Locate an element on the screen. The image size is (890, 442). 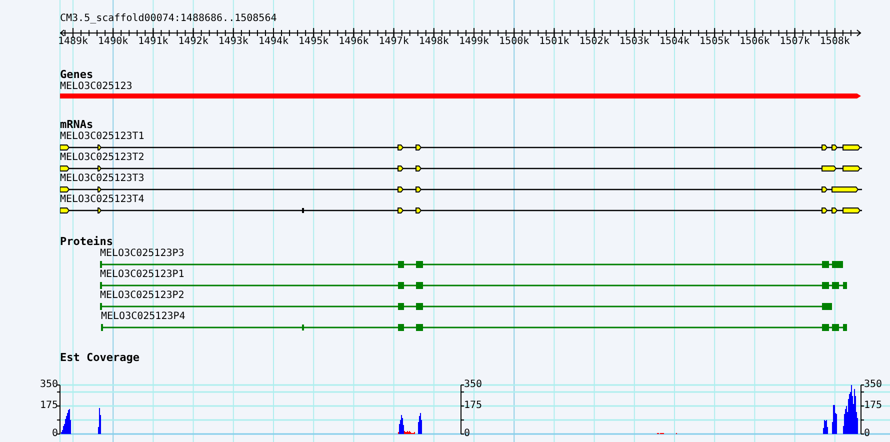
track-title: Est Coverage is located at coordinates (100, 358).